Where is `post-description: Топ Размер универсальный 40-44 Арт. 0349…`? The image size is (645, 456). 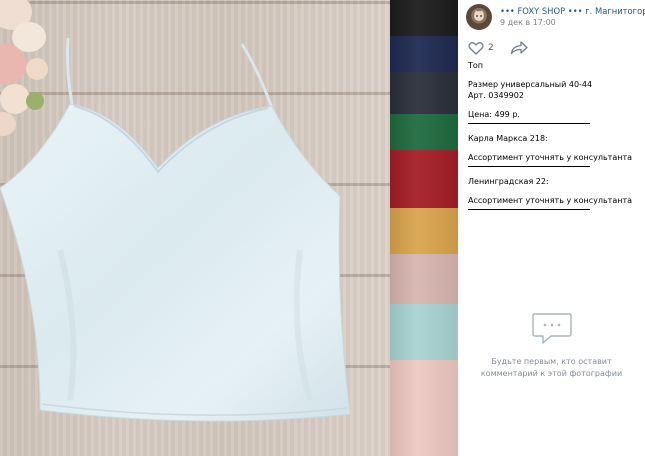
post-description: Топ Размер универсальный 40-44 Арт. 0349… is located at coordinates (553, 139).